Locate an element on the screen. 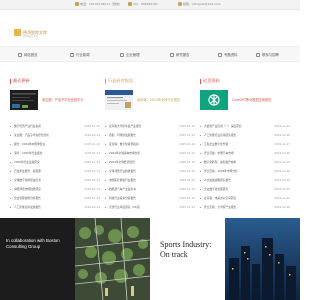 Image resolution: width=320 pixels, height=300 pixels. banner-sports-industry: Sports Industry: On track is located at coordinates (187, 259).